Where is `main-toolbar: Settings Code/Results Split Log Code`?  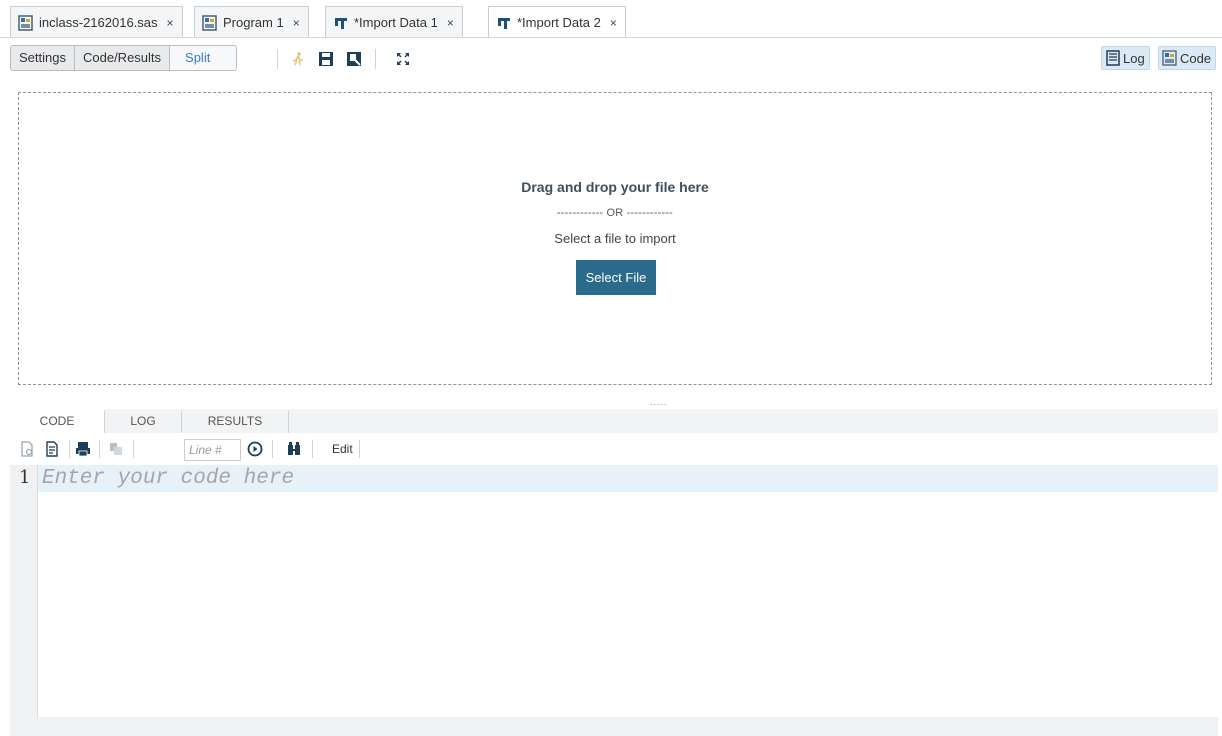 main-toolbar: Settings Code/Results Split Log Code is located at coordinates (611, 58).